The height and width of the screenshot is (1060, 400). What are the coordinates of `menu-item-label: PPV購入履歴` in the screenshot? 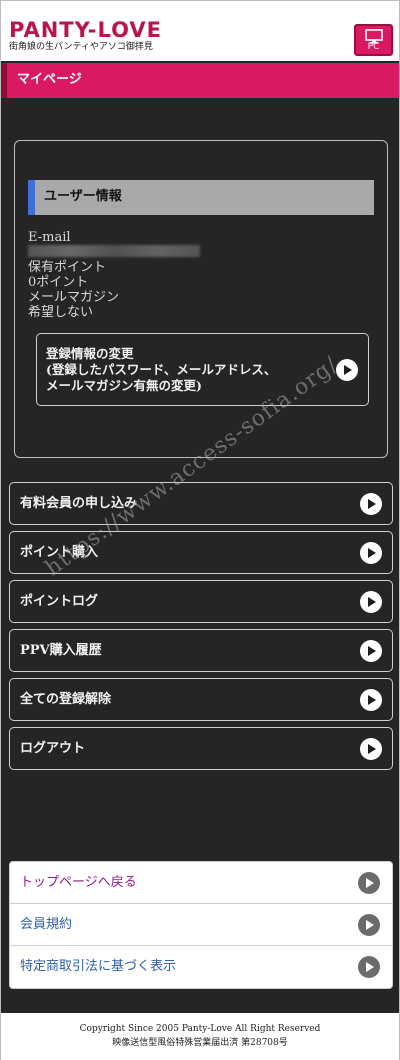 It's located at (61, 650).